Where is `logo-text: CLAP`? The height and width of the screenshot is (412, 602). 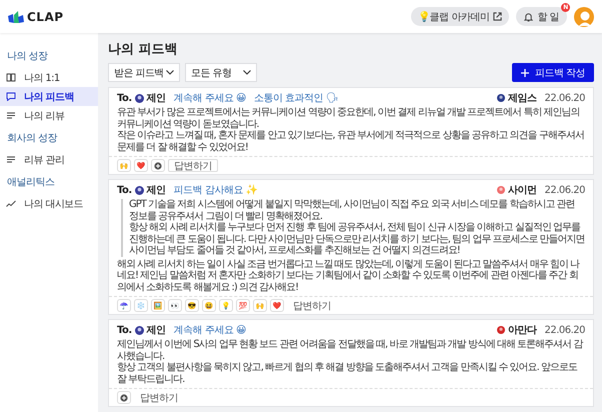 logo-text: CLAP is located at coordinates (45, 17).